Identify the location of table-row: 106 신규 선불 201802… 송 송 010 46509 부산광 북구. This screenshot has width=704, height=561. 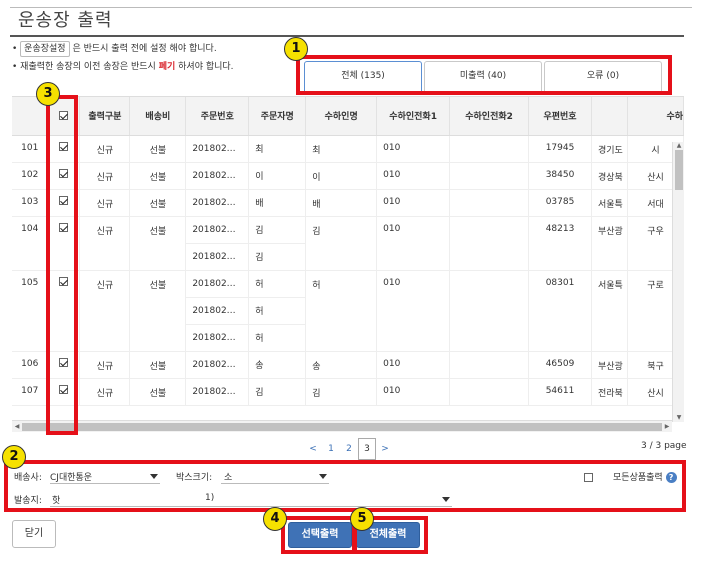
(348, 365).